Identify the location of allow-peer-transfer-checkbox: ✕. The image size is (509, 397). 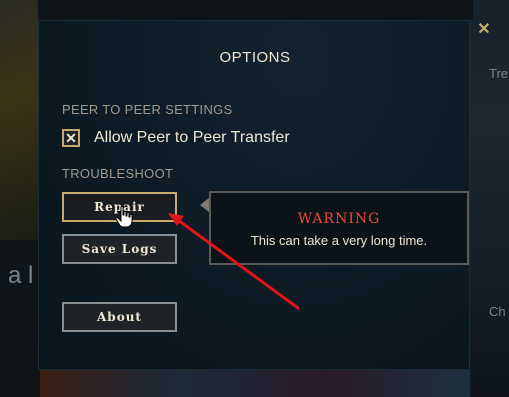
(71, 138).